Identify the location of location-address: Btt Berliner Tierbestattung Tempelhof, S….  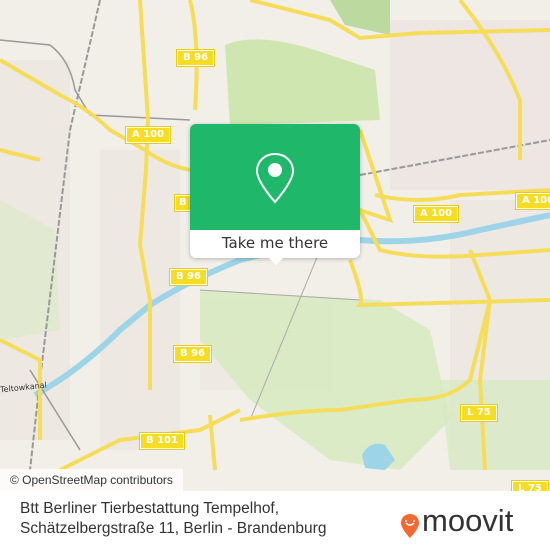
(173, 519).